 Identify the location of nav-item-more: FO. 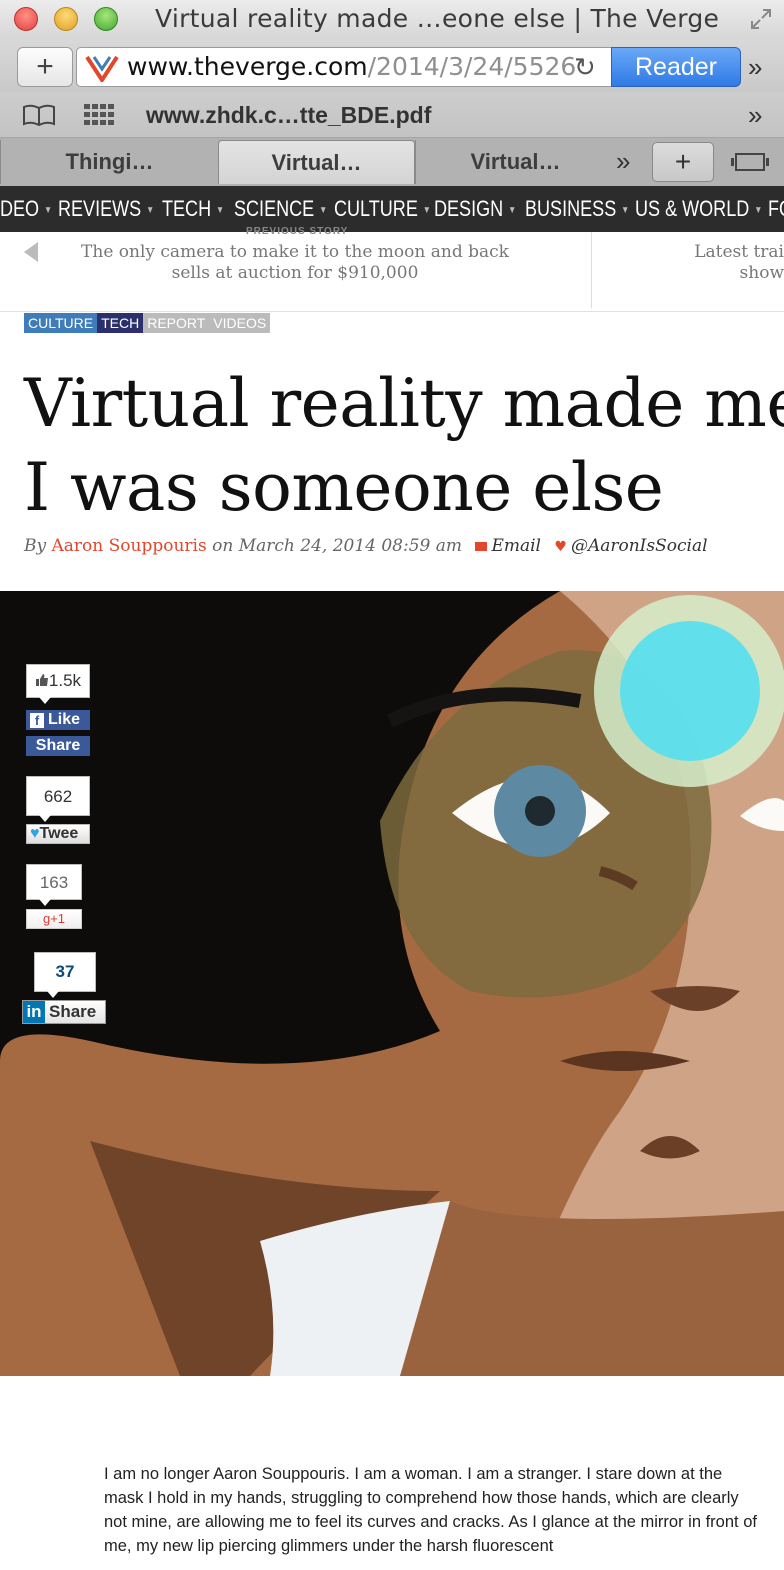
(776, 209).